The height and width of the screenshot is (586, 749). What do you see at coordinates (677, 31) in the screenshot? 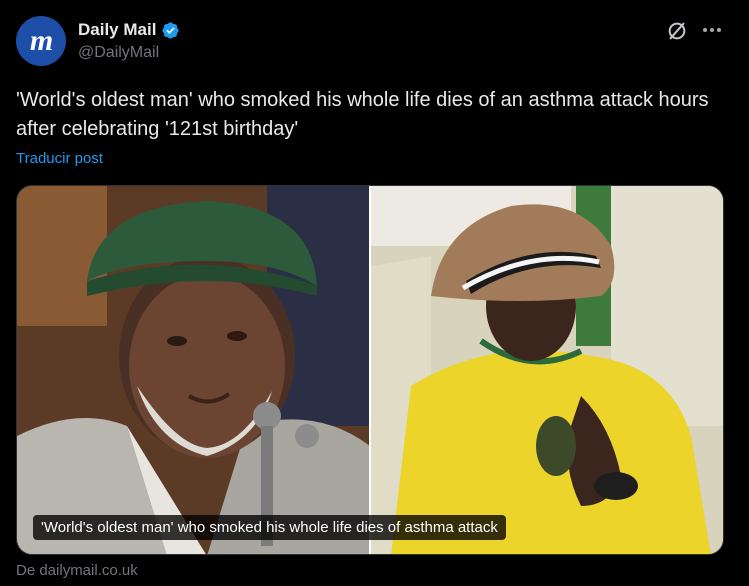
I see `grok-icon` at bounding box center [677, 31].